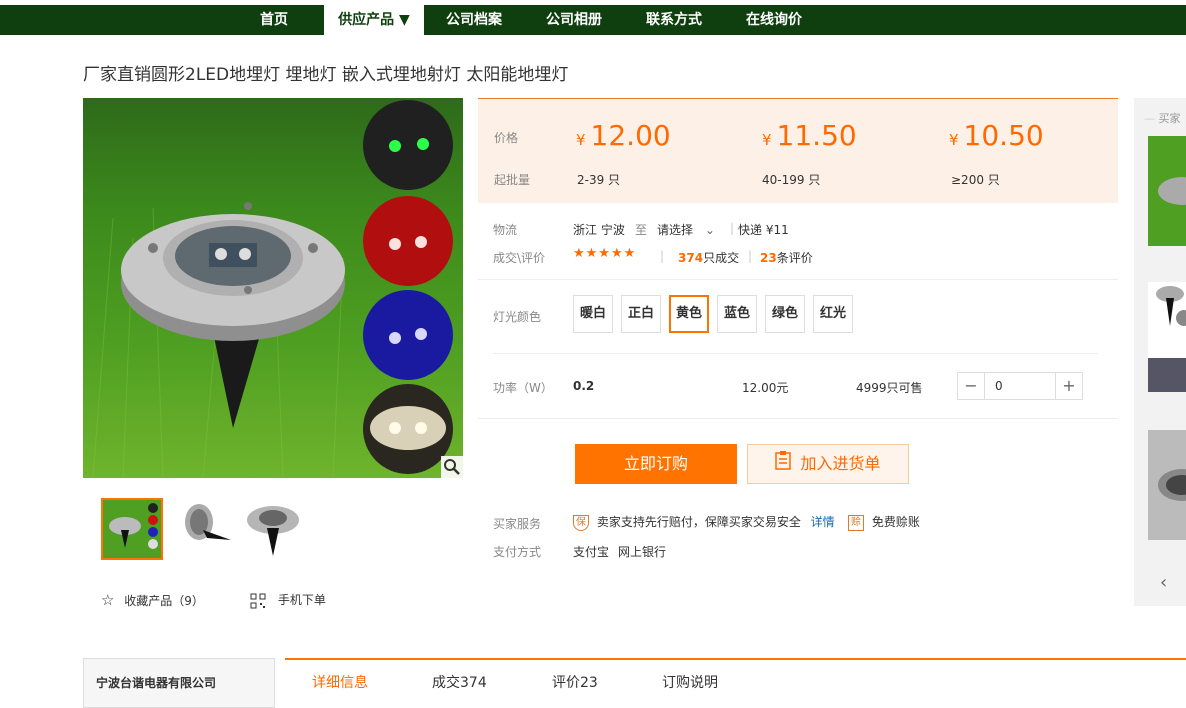 Image resolution: width=1186 pixels, height=708 pixels. What do you see at coordinates (884, 522) in the screenshot?
I see `compensation-row: 赊 免费赊账` at bounding box center [884, 522].